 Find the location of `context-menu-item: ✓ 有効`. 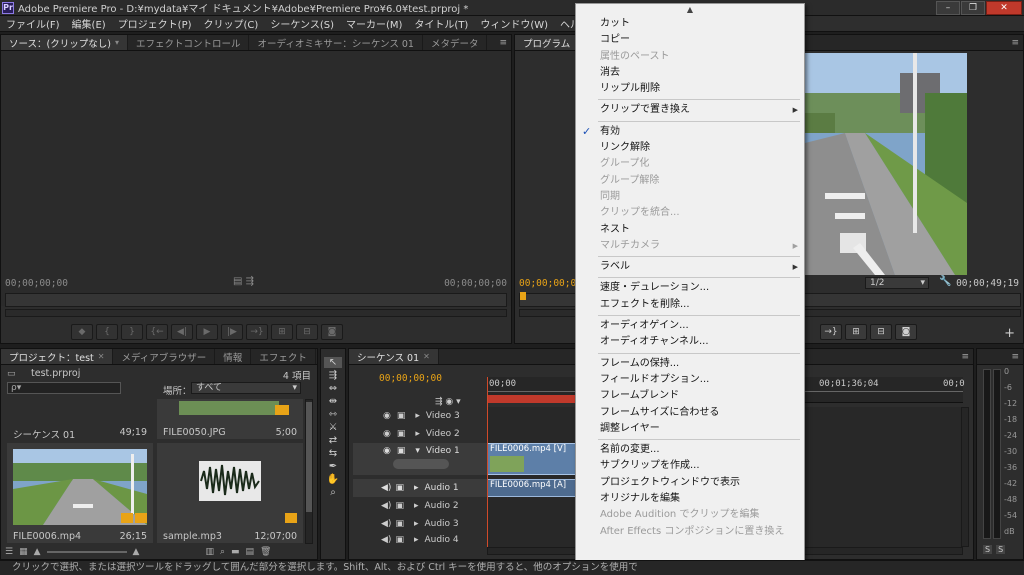

context-menu-item: ✓ 有効 is located at coordinates (690, 132).